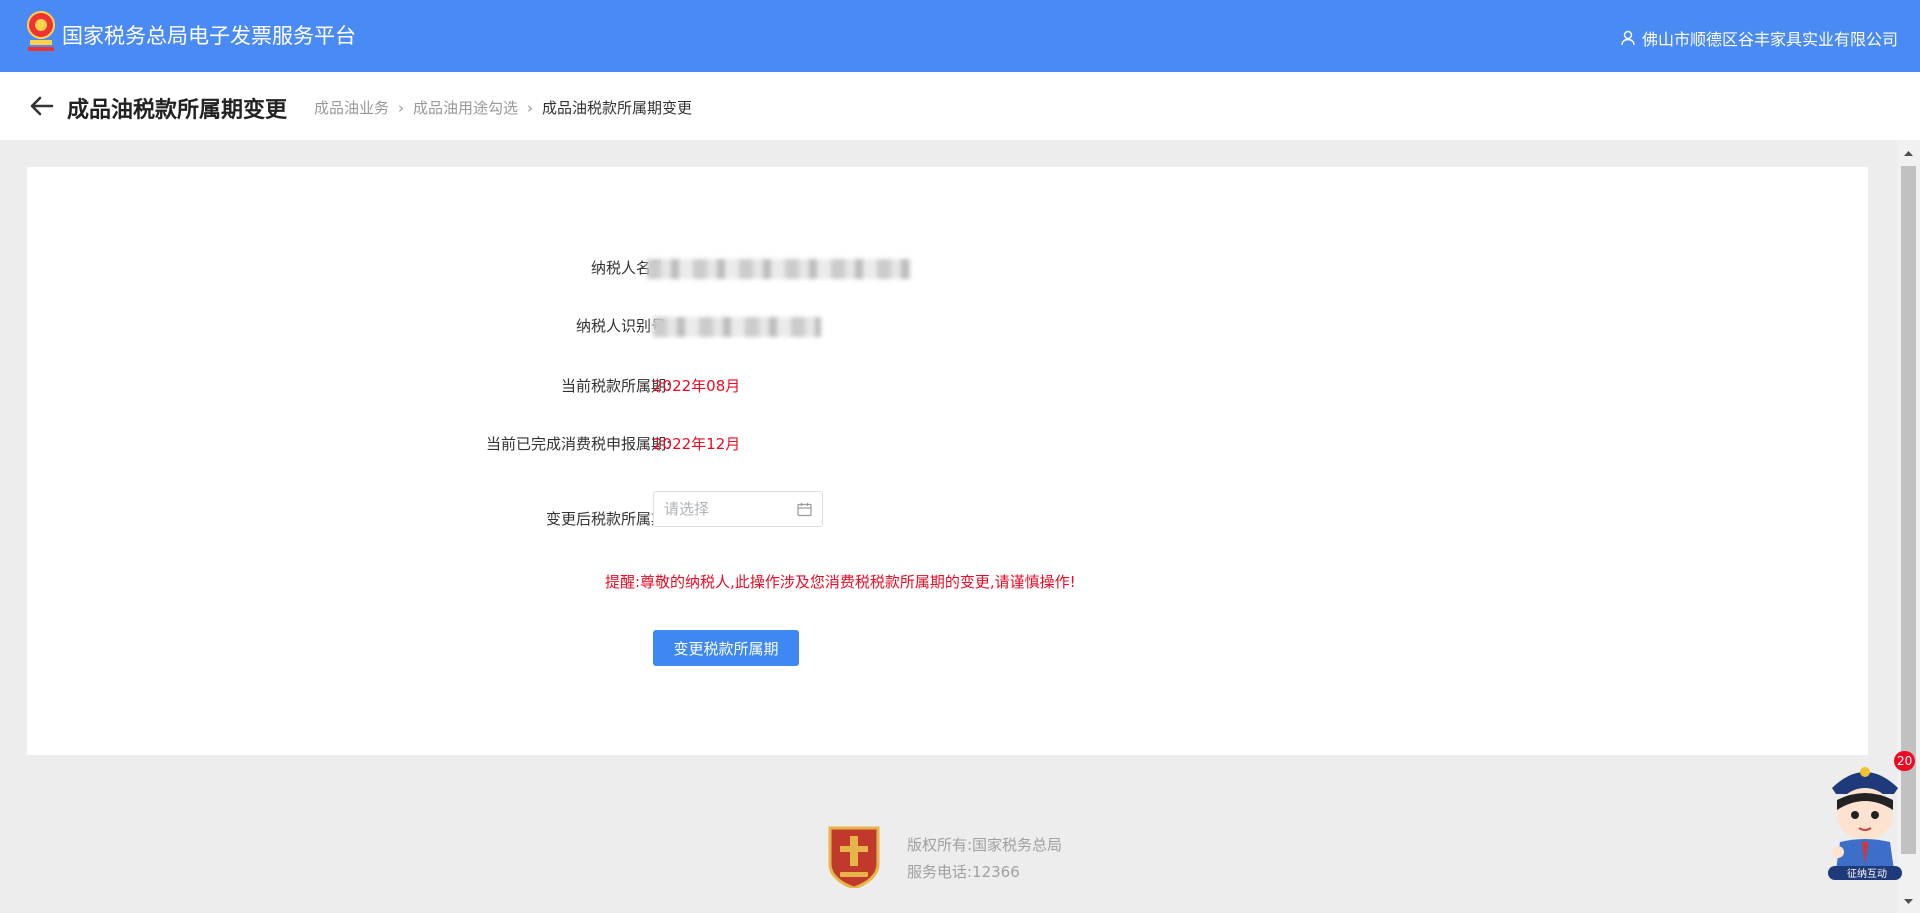 The image size is (1920, 913). What do you see at coordinates (804, 510) in the screenshot?
I see `calendar-icon` at bounding box center [804, 510].